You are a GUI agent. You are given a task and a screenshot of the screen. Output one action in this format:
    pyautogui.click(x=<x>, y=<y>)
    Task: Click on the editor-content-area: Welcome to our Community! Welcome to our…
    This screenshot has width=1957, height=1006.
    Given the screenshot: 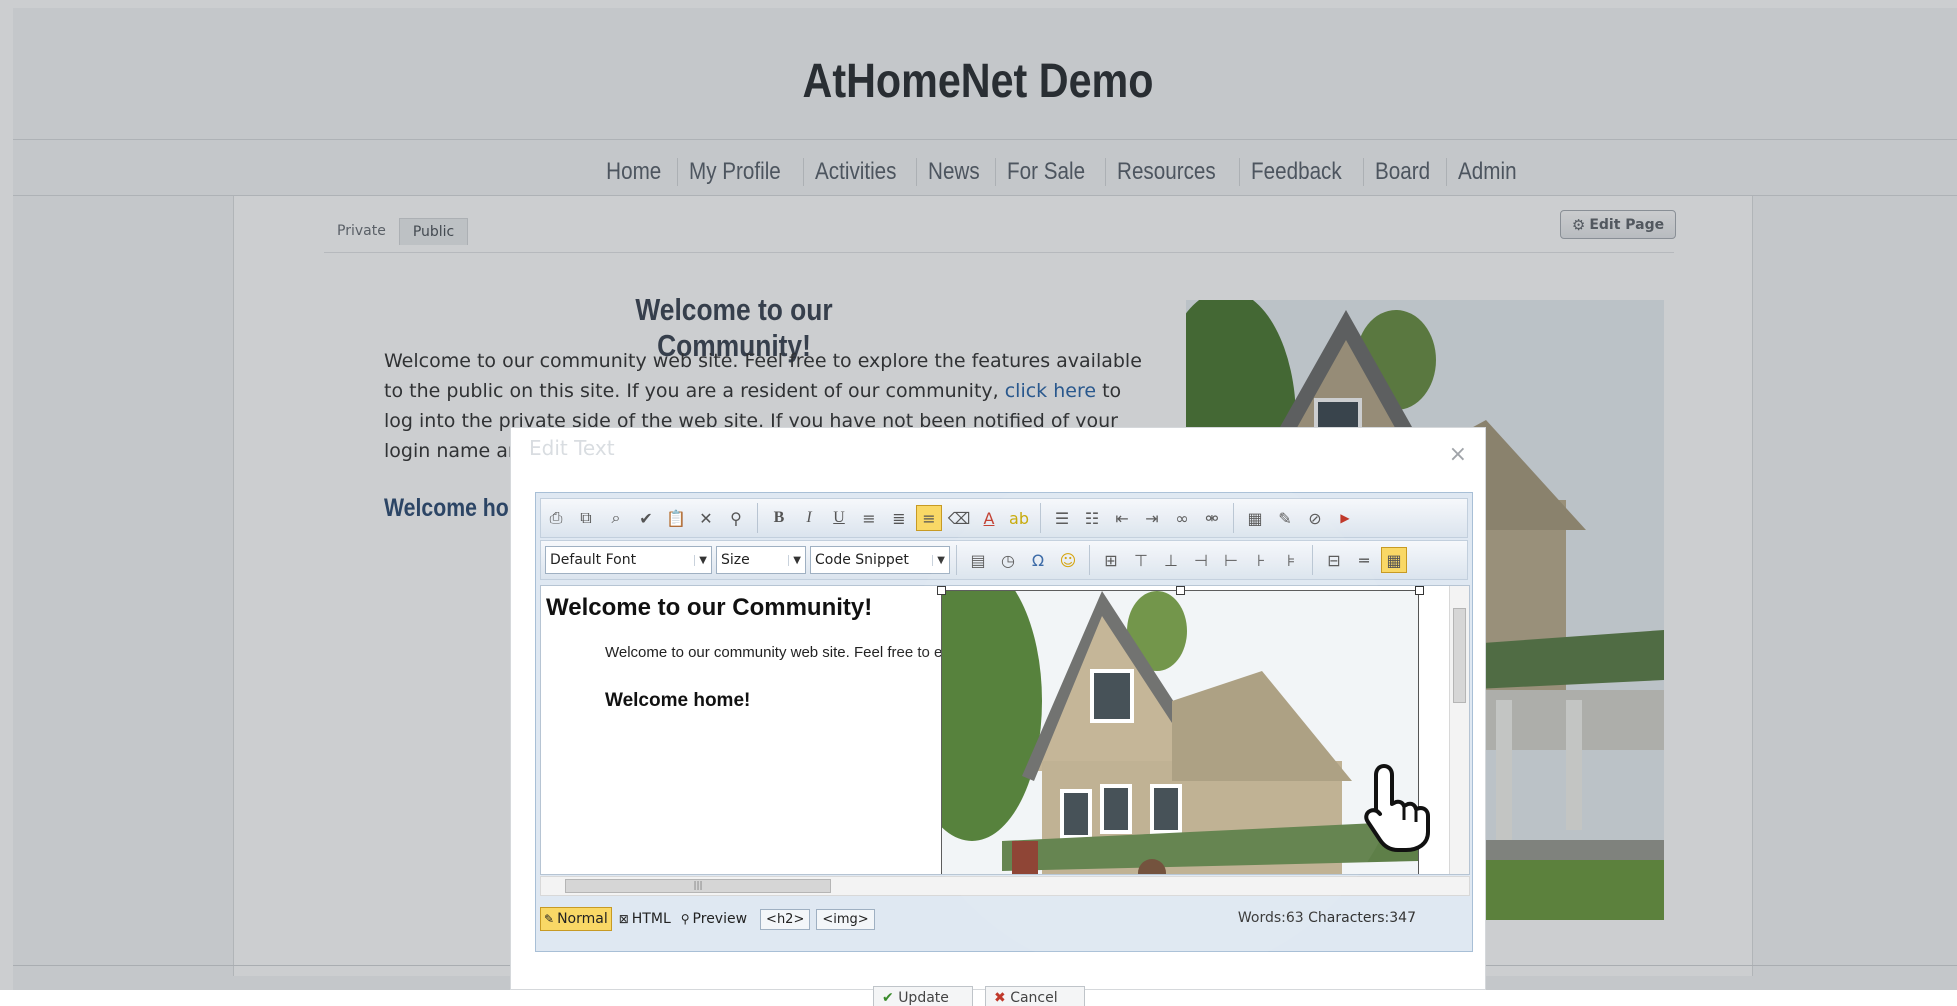 What is the action you would take?
    pyautogui.click(x=1005, y=730)
    